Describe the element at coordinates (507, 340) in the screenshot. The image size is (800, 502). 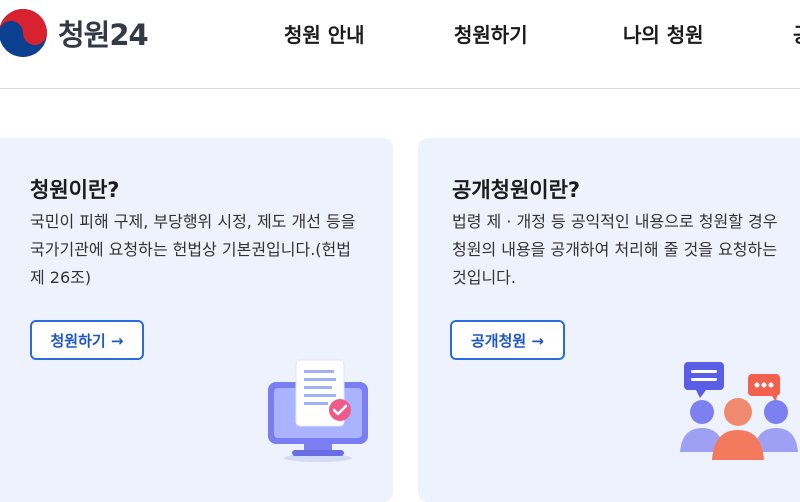
I see `public-petition-button: 공개청원 →` at that location.